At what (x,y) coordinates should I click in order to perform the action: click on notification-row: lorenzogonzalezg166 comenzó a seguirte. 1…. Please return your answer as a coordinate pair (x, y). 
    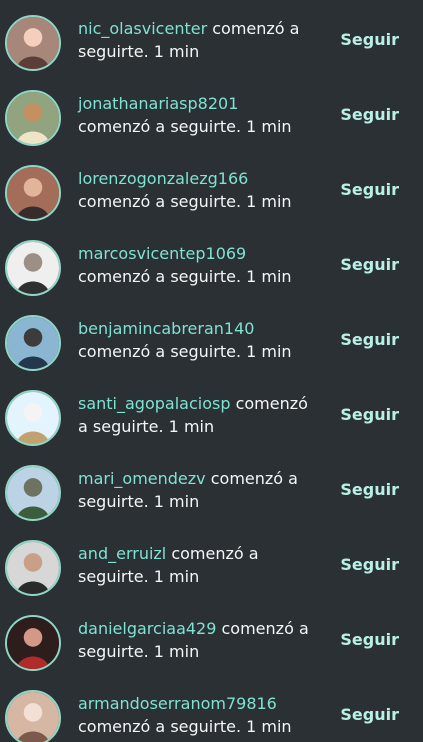
    Looking at the image, I should click on (211, 192).